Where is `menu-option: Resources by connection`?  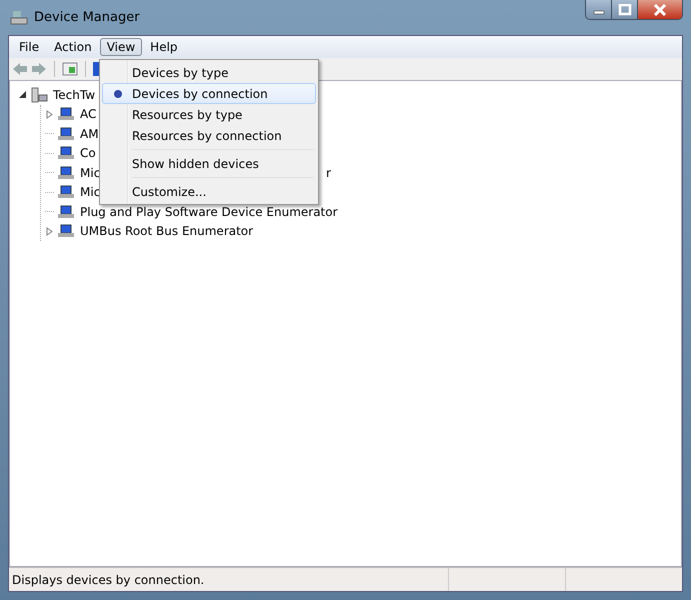
menu-option: Resources by connection is located at coordinates (209, 135).